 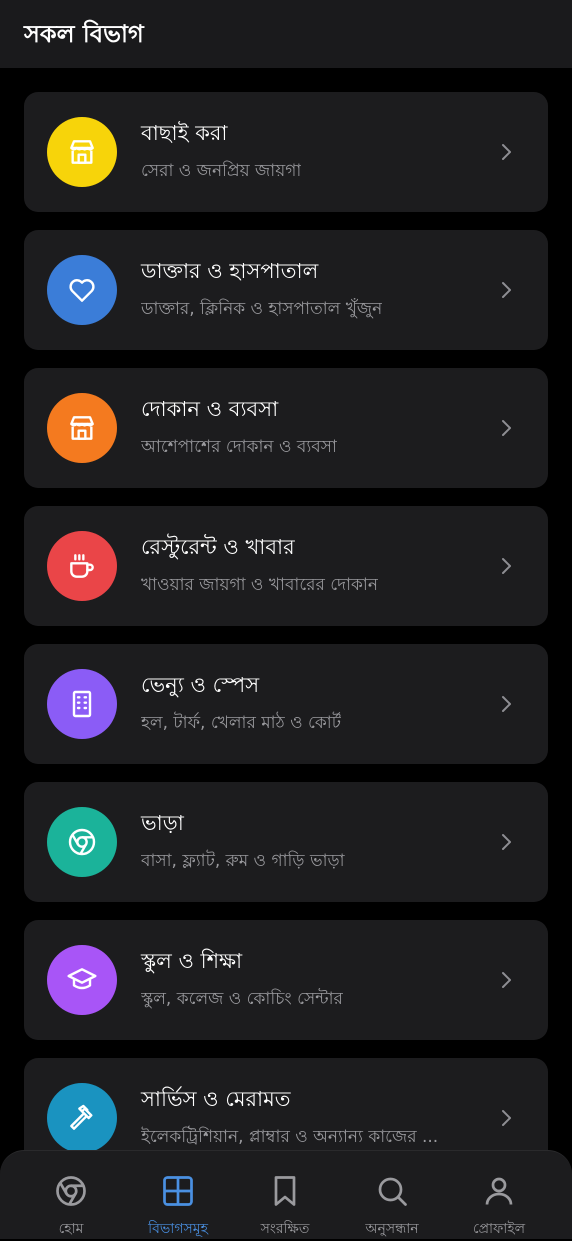 I want to click on category-card: দোকান ও ব্যবসা আশেপাশের দোকান ও ব্যবসা, so click(x=286, y=428).